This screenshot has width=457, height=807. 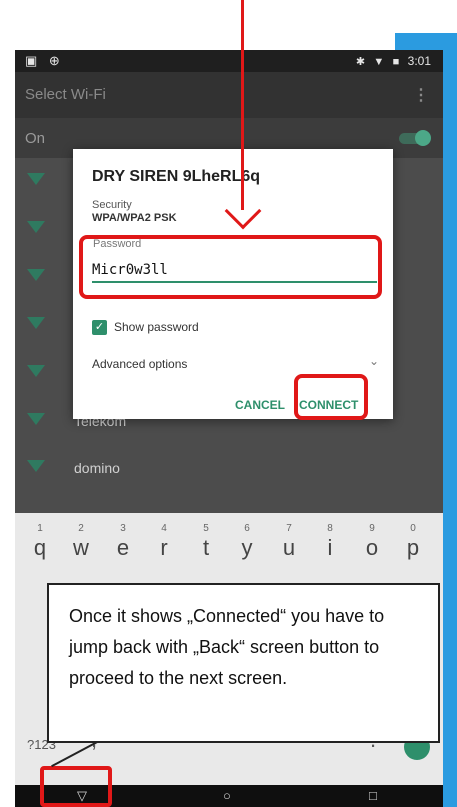 What do you see at coordinates (227, 795) in the screenshot?
I see `home-icon: ○` at bounding box center [227, 795].